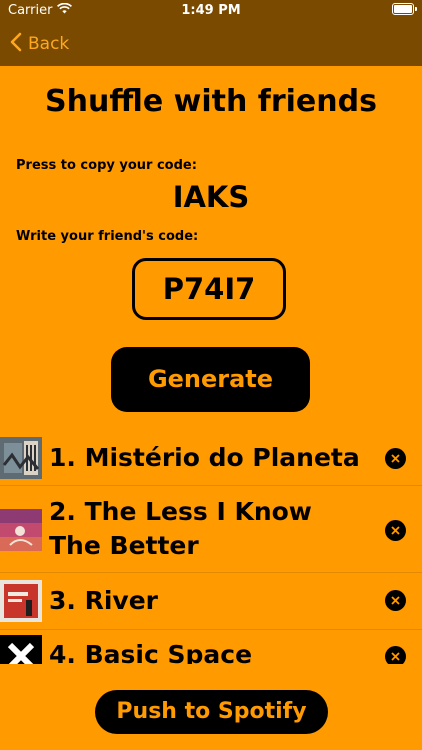 The height and width of the screenshot is (750, 422). I want to click on song-title: 4. Basic Space, so click(151, 652).